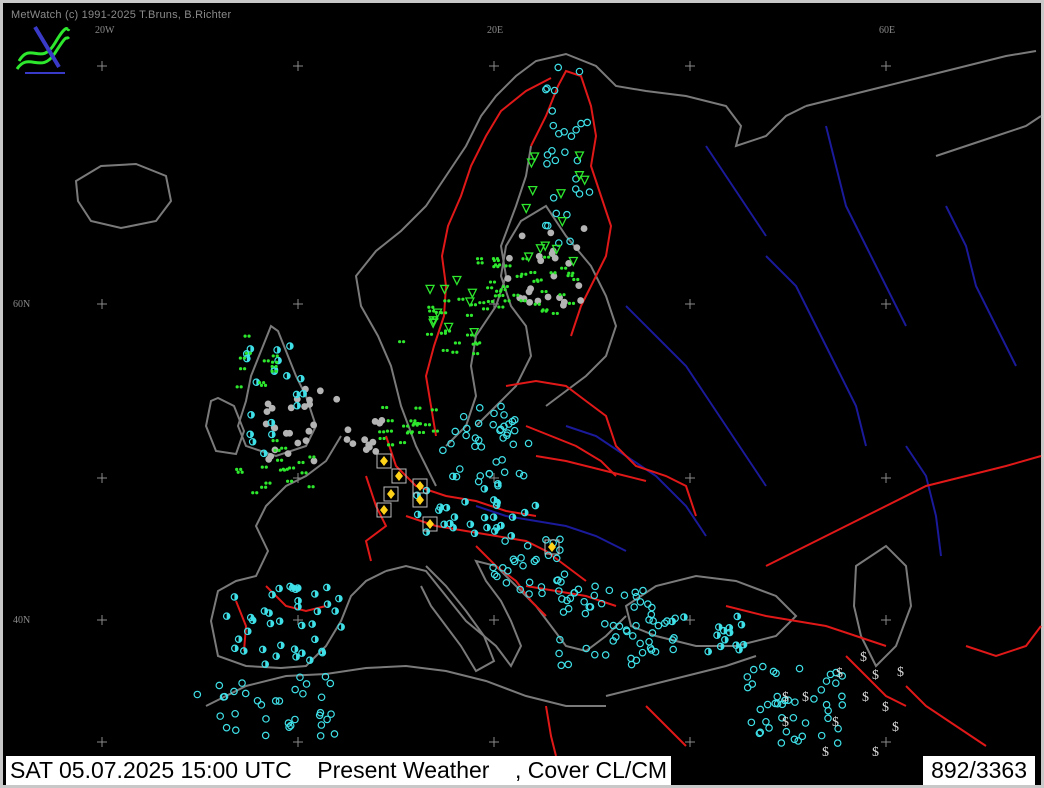 This screenshot has height=788, width=1044. Describe the element at coordinates (865, 697) in the screenshot. I see `dust-haze-icon: $` at that location.